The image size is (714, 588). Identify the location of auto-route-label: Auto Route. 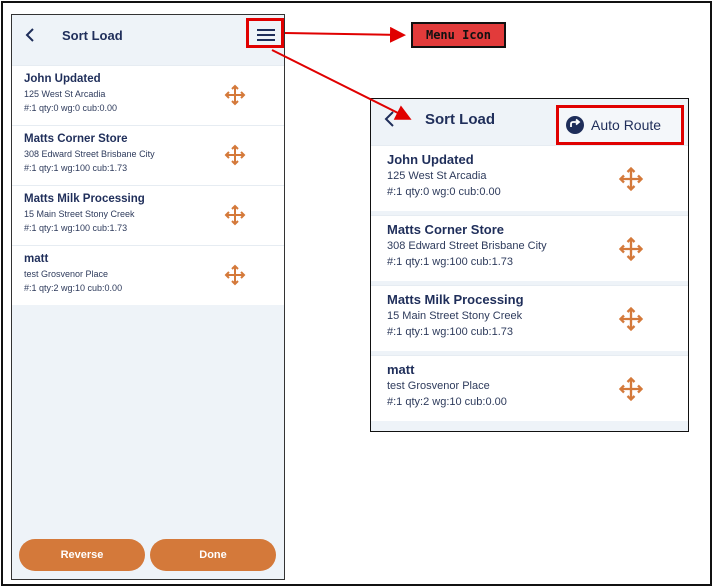
(626, 125).